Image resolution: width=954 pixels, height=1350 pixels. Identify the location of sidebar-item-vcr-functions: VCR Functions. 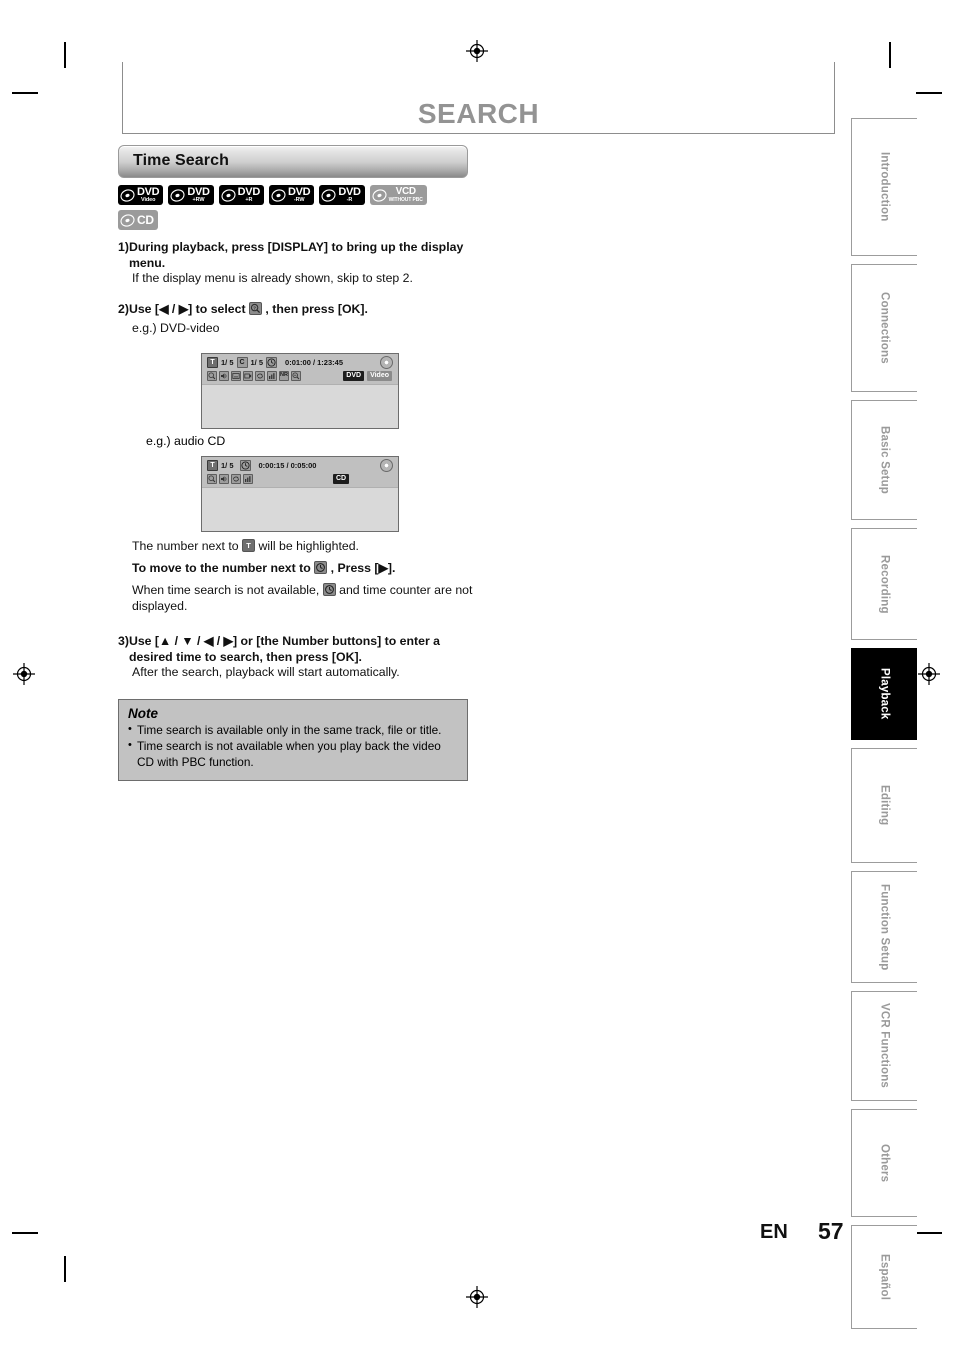
(884, 1046).